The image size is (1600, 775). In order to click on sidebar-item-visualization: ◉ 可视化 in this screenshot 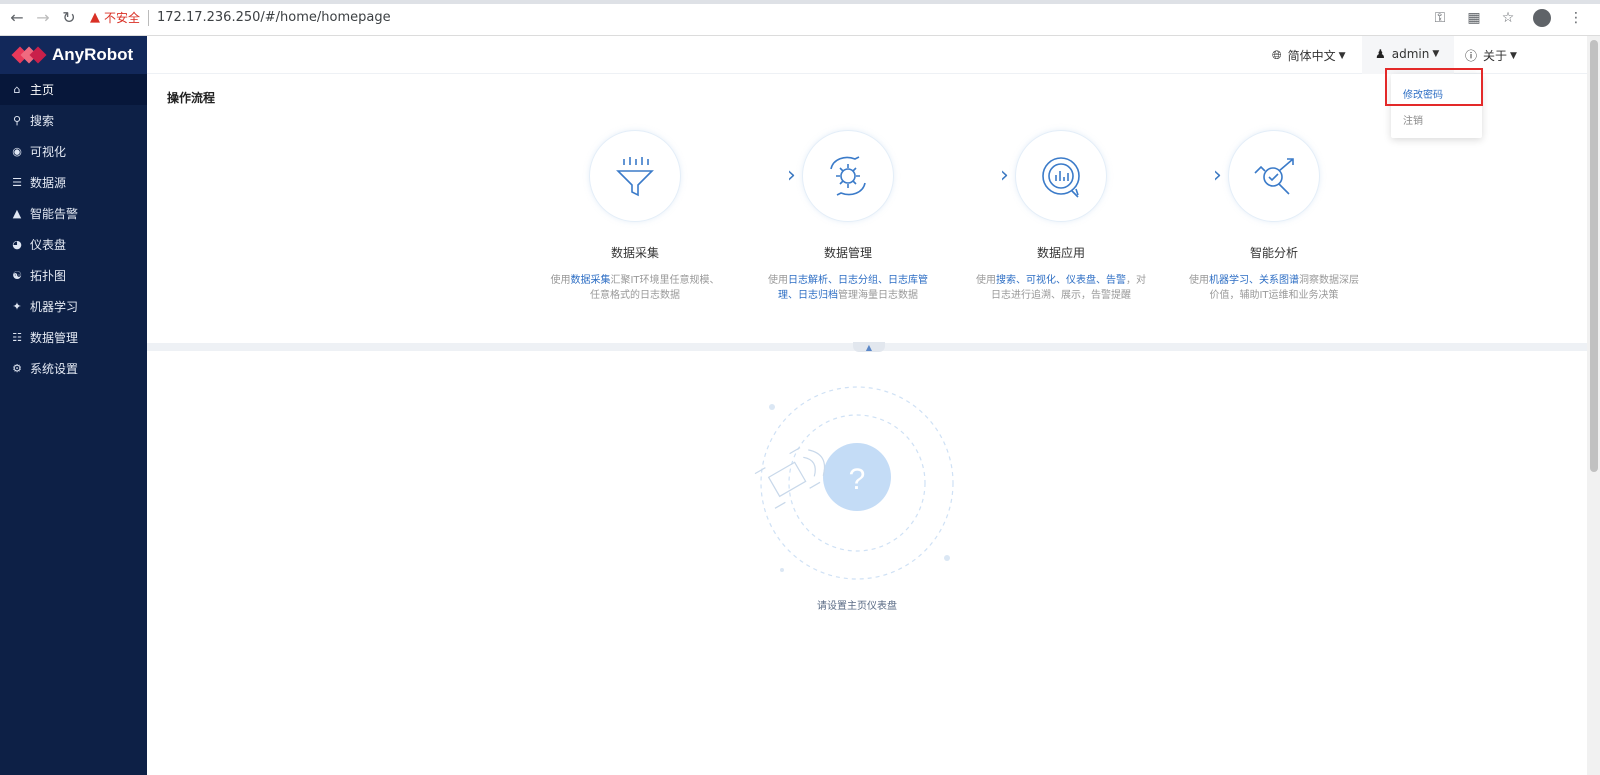, I will do `click(73, 151)`.